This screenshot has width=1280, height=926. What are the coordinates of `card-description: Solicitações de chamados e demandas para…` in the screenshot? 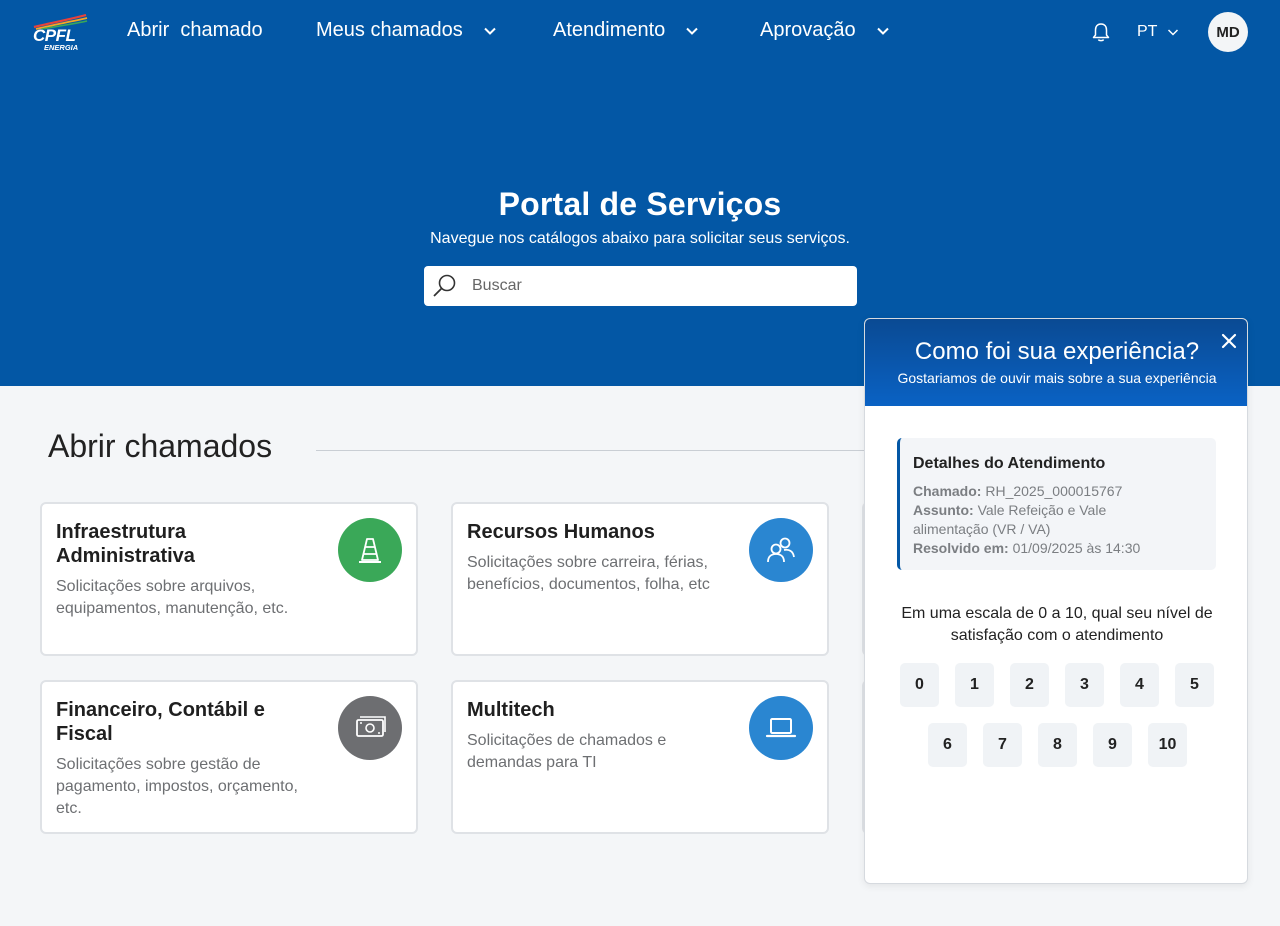 It's located at (567, 751).